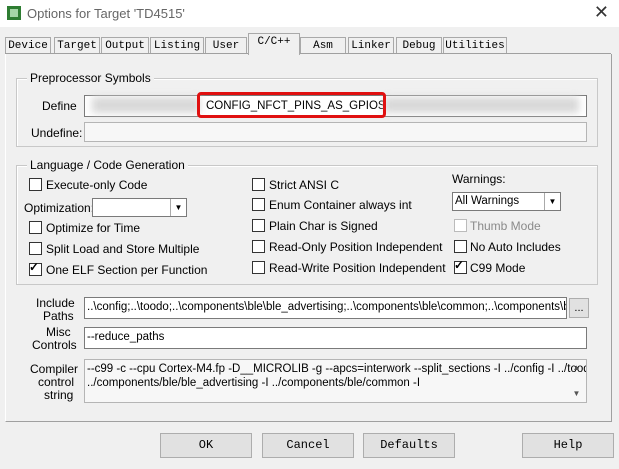 The image size is (619, 469). What do you see at coordinates (505, 226) in the screenshot?
I see `thumb-mode-label: Thumb Mode` at bounding box center [505, 226].